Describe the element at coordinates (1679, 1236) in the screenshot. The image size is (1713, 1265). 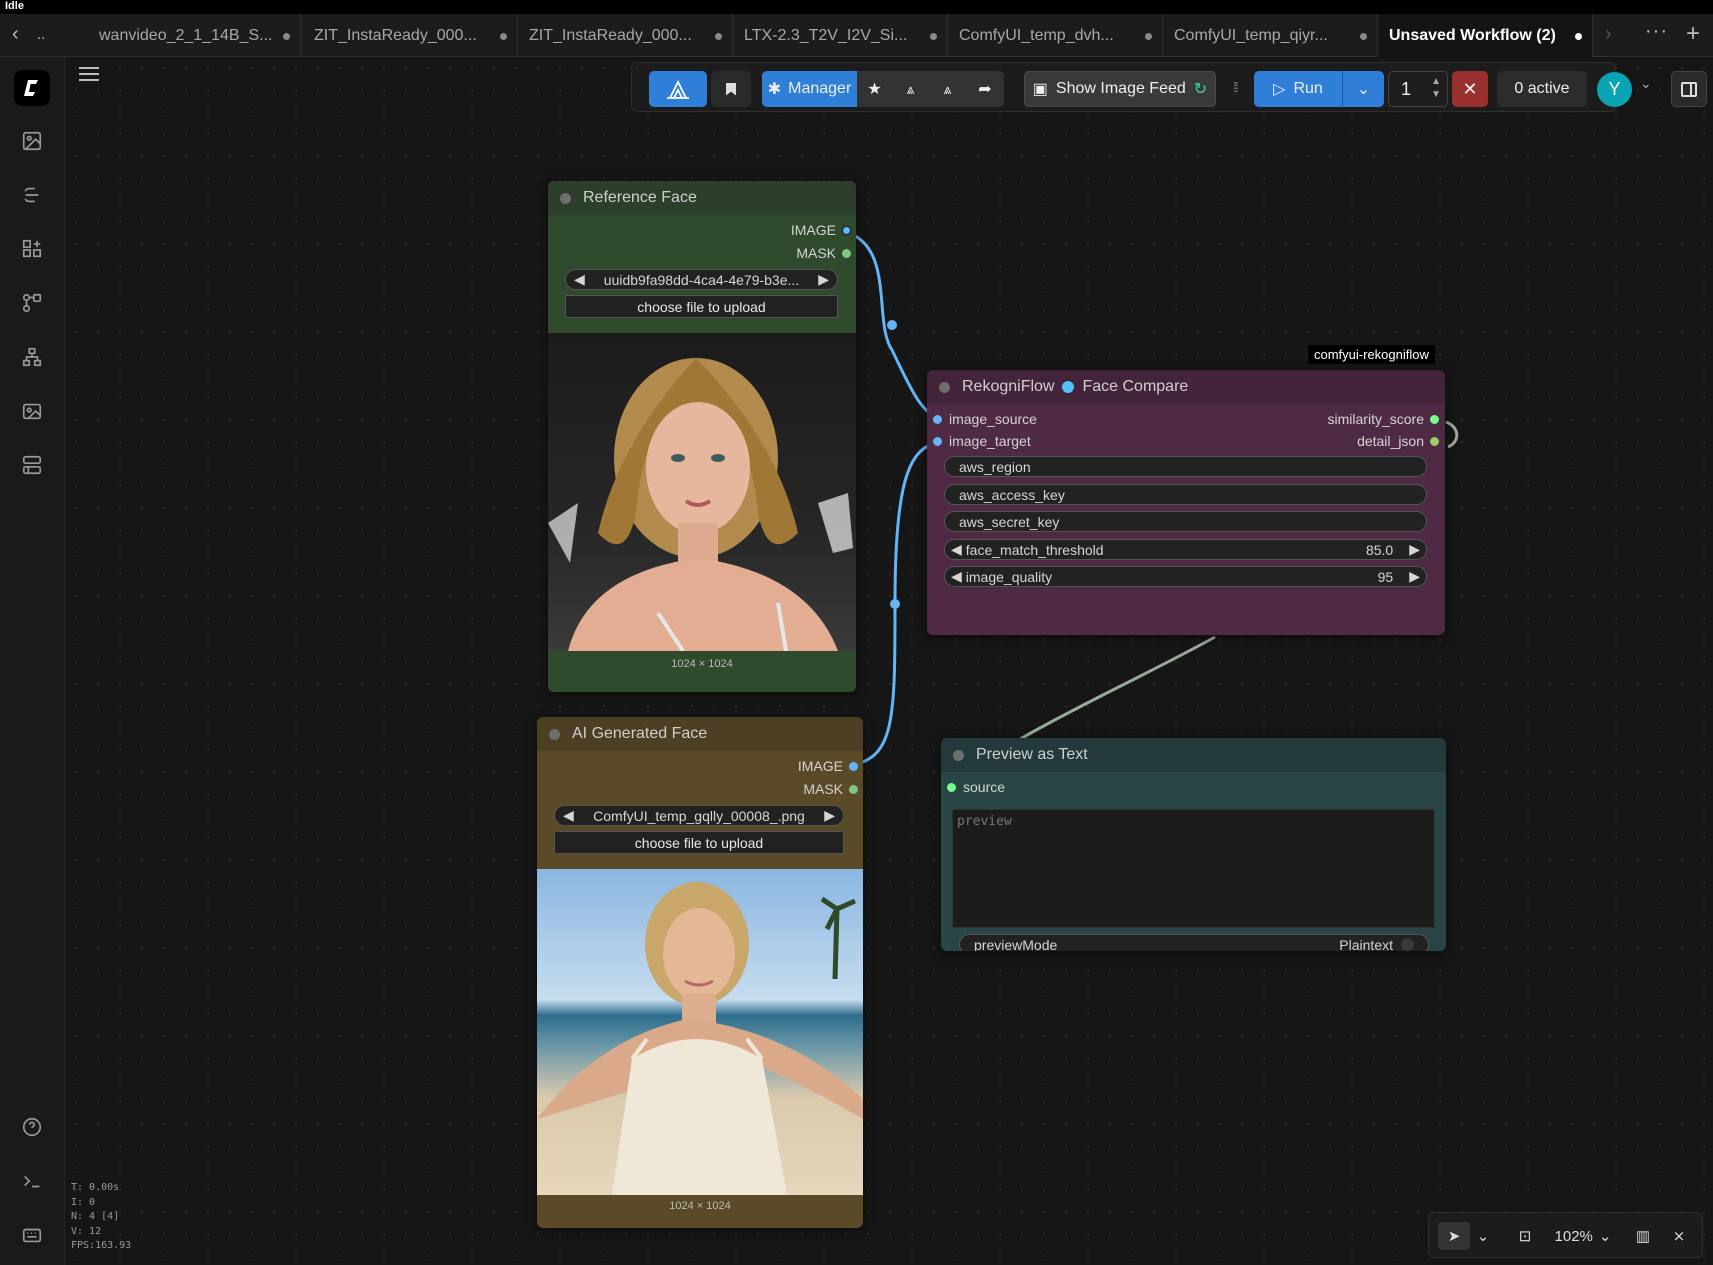
I see `hide-links-button: ⨯` at that location.